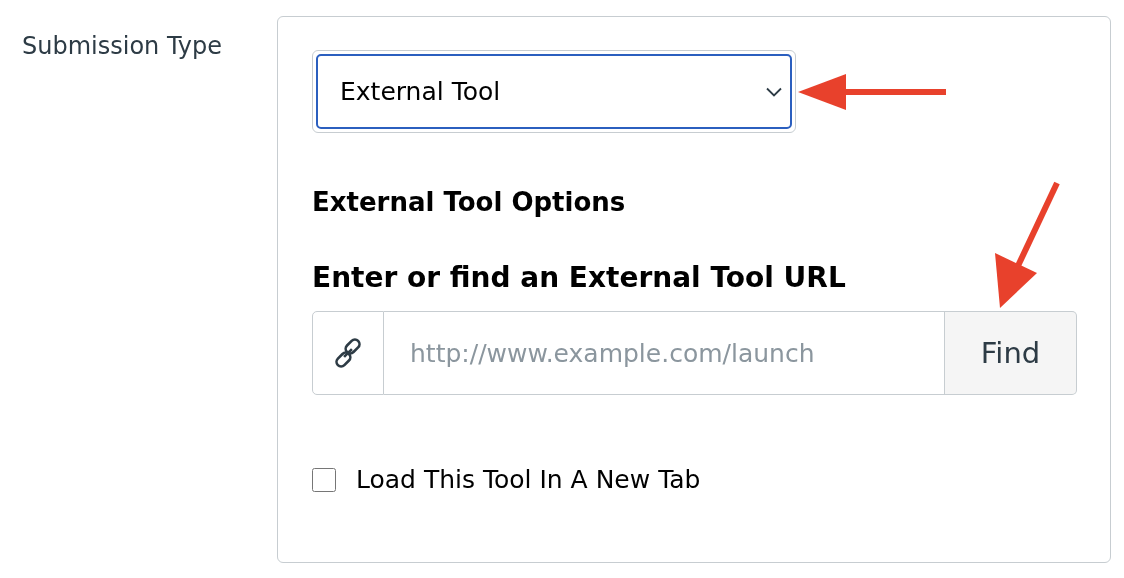  What do you see at coordinates (469, 202) in the screenshot?
I see `section-heading: External Tool Options` at bounding box center [469, 202].